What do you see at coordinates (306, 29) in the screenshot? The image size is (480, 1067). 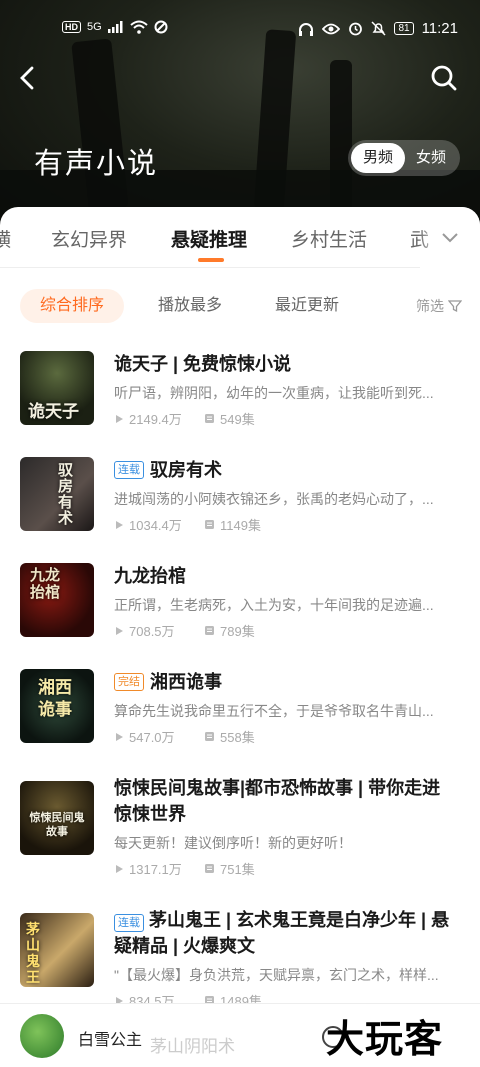 I see `headphones-icon` at bounding box center [306, 29].